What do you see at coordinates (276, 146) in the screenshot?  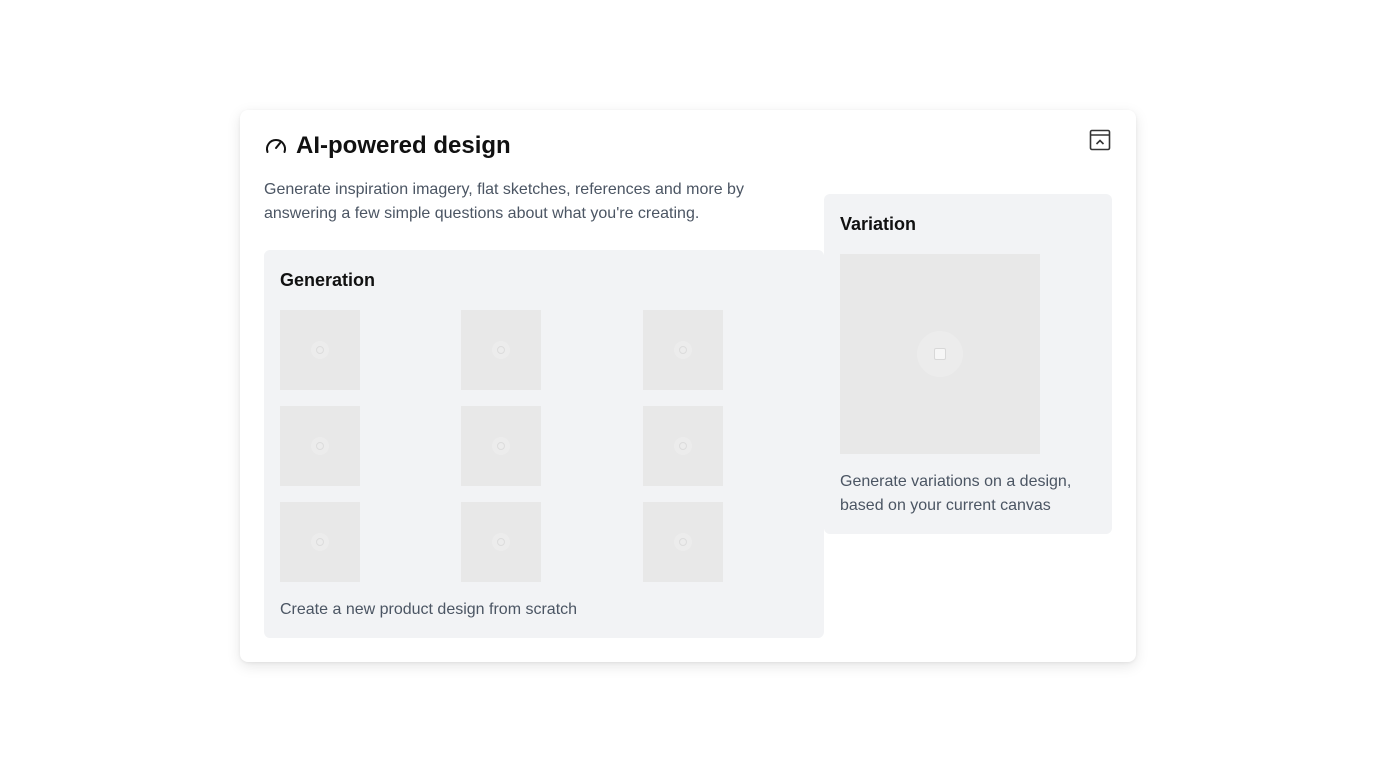 I see `gauge-icon` at bounding box center [276, 146].